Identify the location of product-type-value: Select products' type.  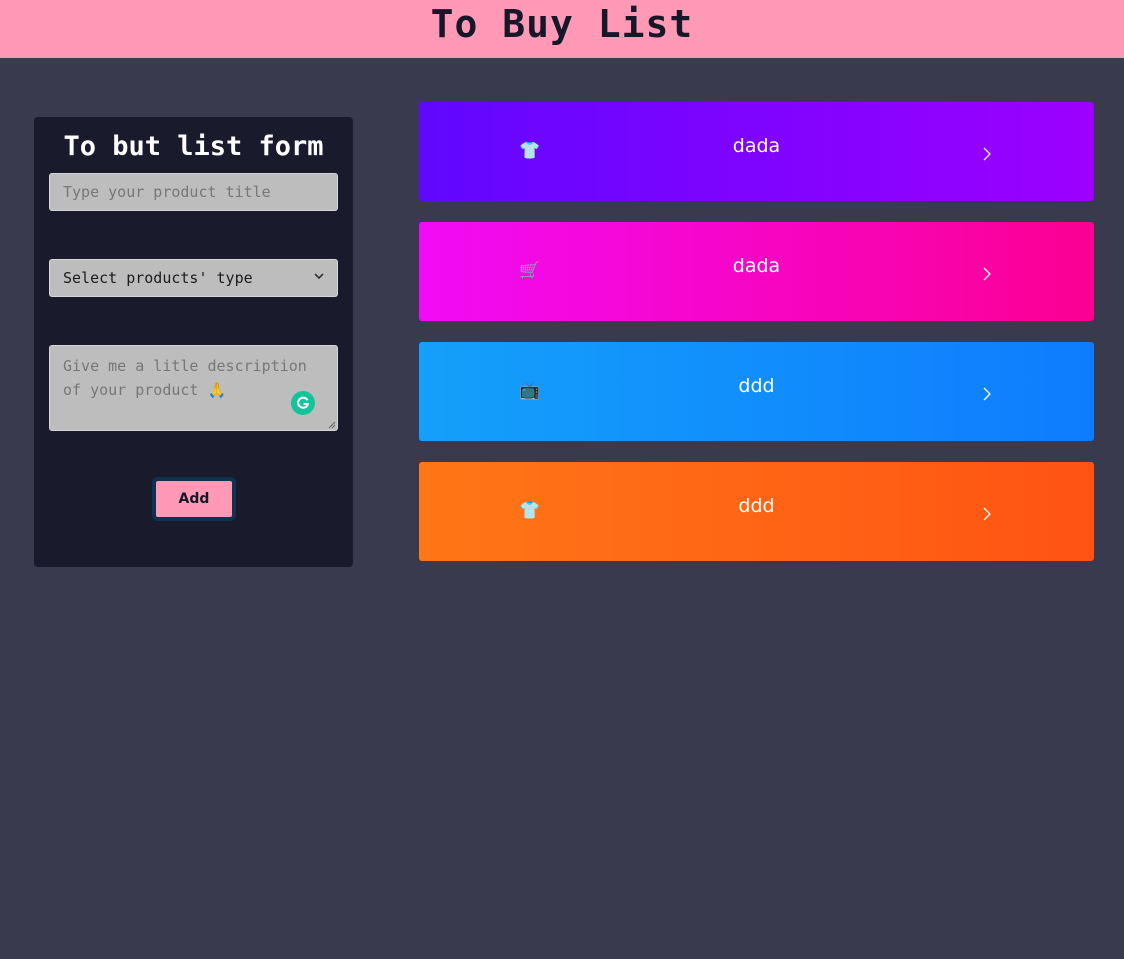
(158, 278).